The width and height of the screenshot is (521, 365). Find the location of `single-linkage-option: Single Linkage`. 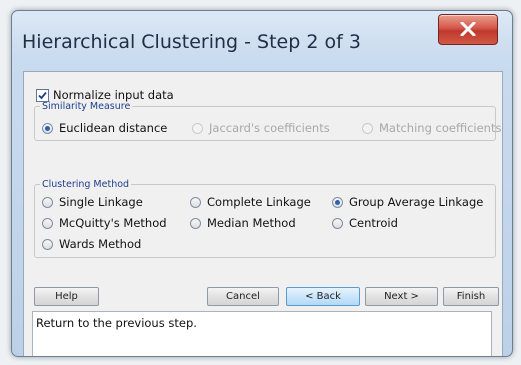

single-linkage-option: Single Linkage is located at coordinates (92, 202).